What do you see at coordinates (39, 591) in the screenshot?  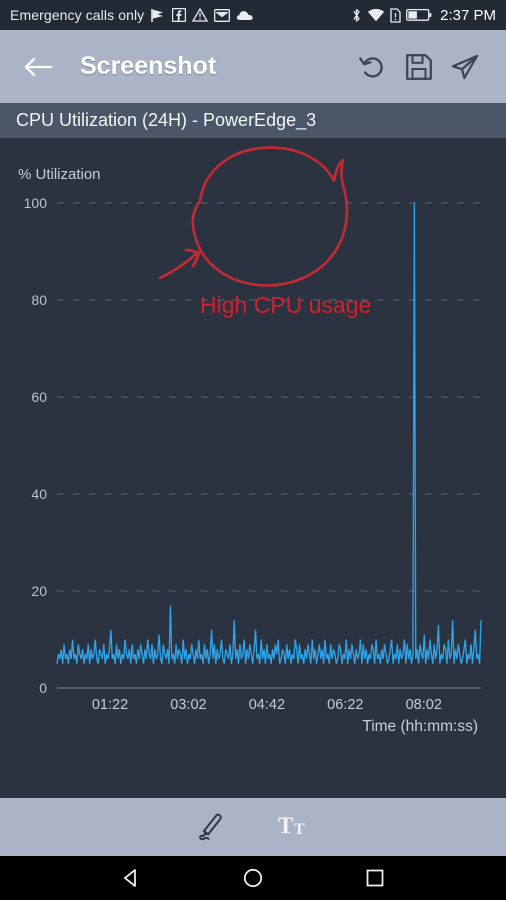 I see `y-tick-label: 20` at bounding box center [39, 591].